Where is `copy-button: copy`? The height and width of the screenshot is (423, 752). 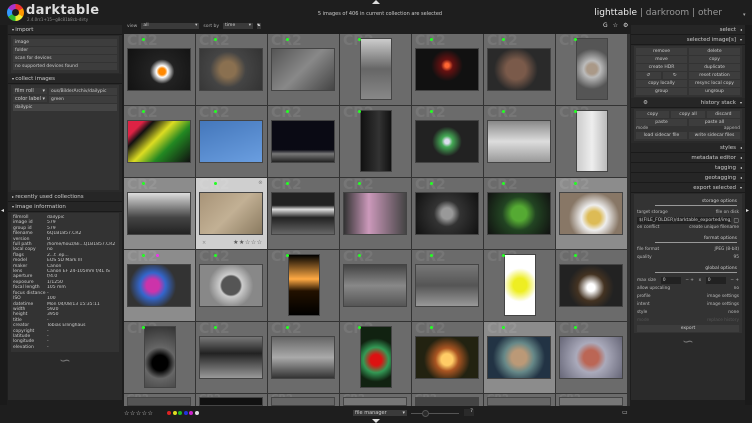
copy-button: copy is located at coordinates (714, 59).